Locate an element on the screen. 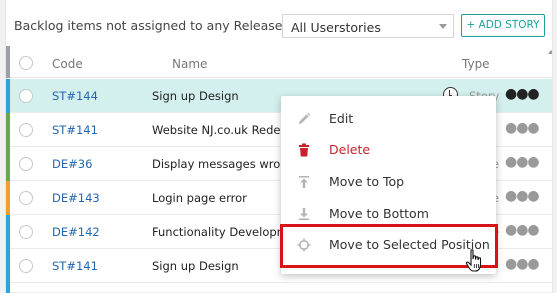 This screenshot has height=293, width=557. row-name: Website NJ.co.uk Redes is located at coordinates (219, 130).